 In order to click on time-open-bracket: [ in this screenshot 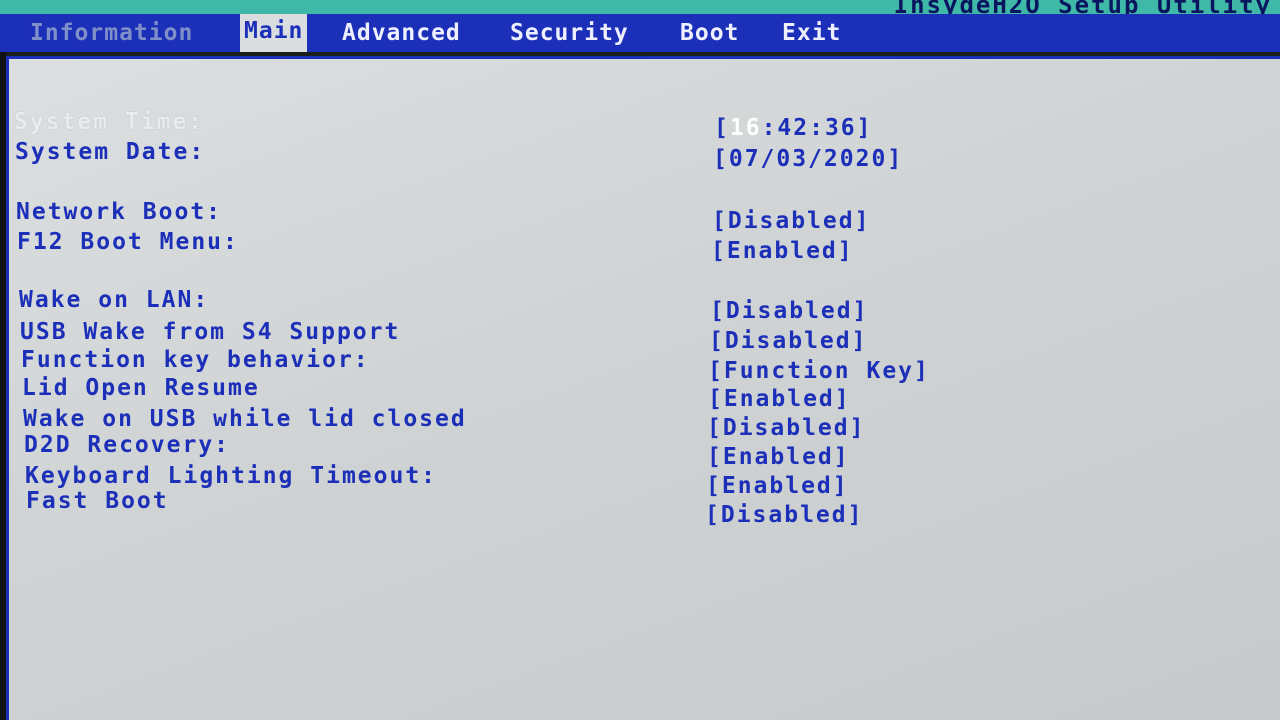, I will do `click(722, 128)`.